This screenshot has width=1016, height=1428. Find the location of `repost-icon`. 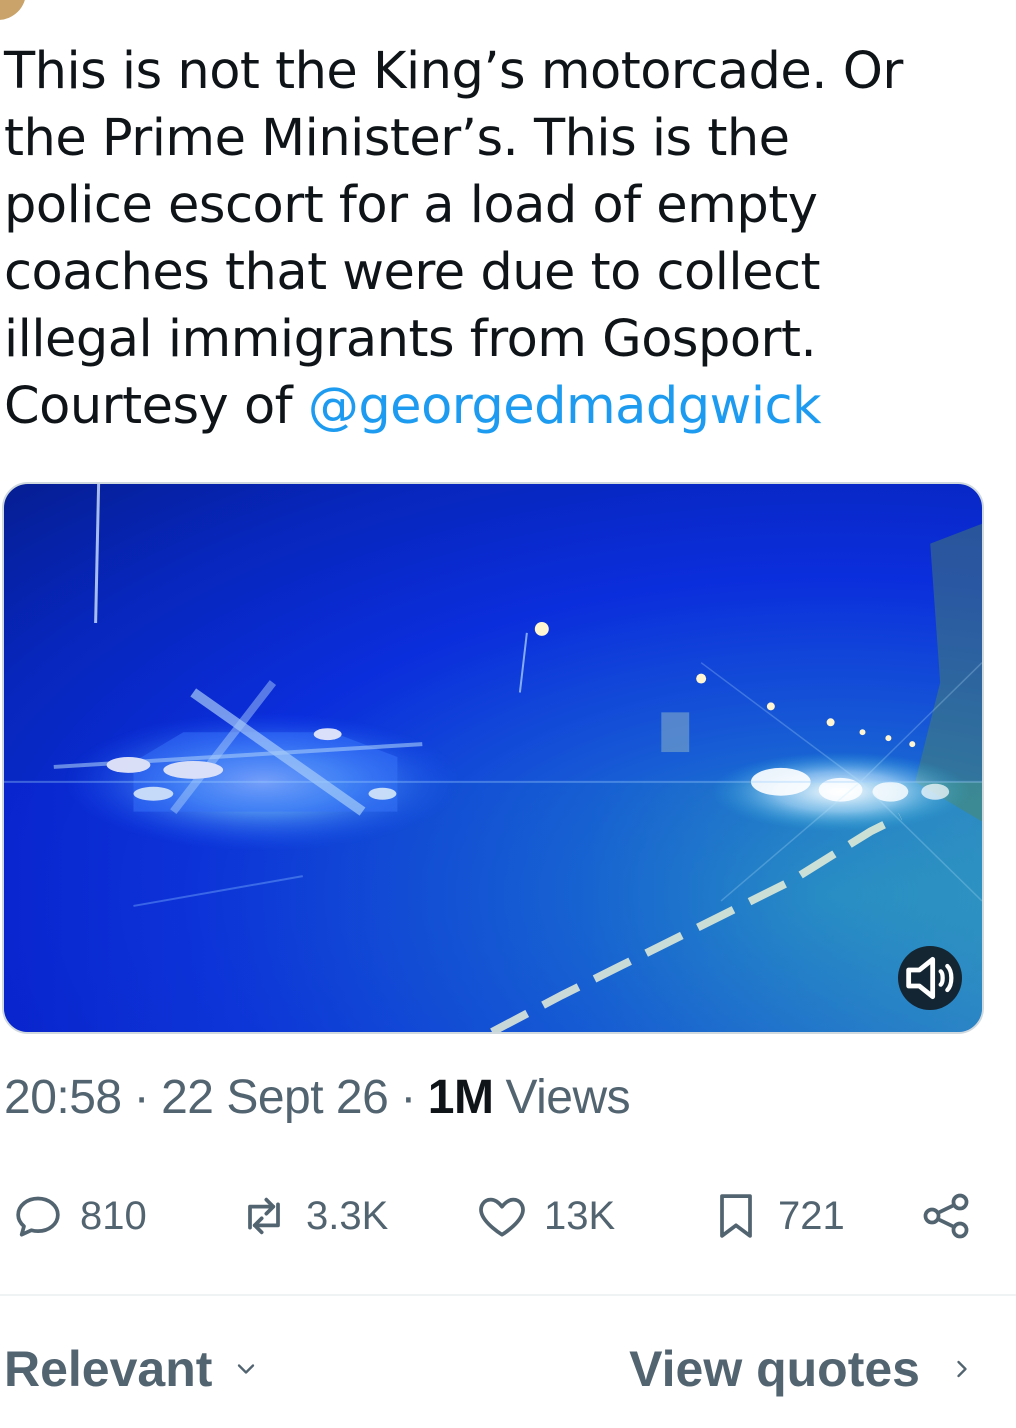

repost-icon is located at coordinates (264, 1216).